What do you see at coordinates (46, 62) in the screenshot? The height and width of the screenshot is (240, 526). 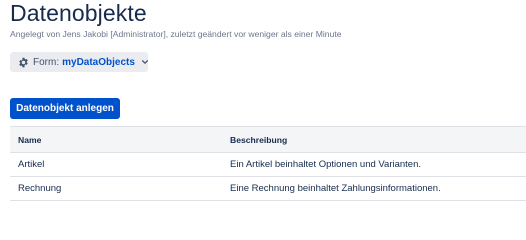 I see `form-selector-label: Form:` at bounding box center [46, 62].